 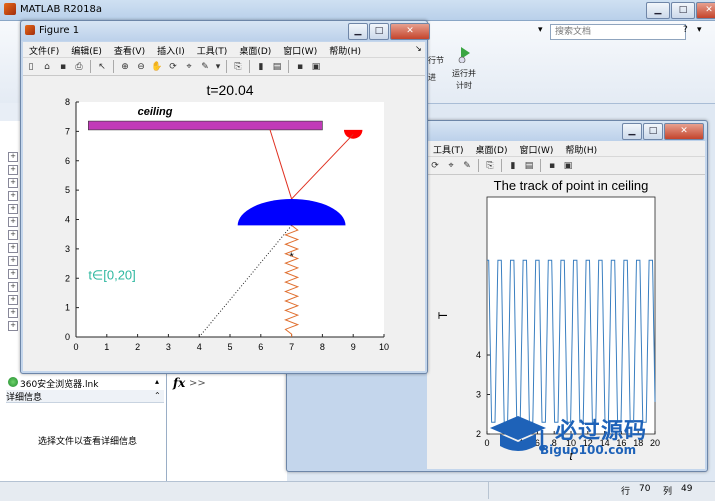 What do you see at coordinates (31, 67) in the screenshot?
I see `new-figure-icon: ▯` at bounding box center [31, 67].